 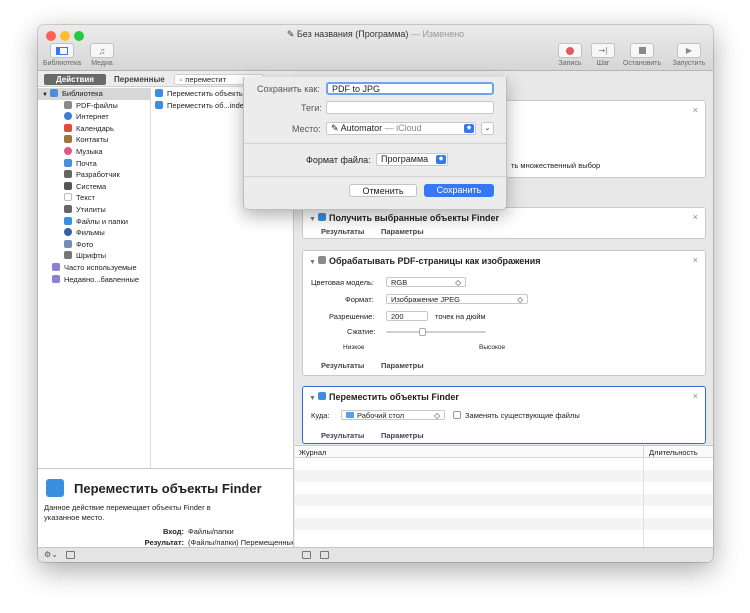 What do you see at coordinates (603, 50) in the screenshot?
I see `step-icon: ➞|` at bounding box center [603, 50].